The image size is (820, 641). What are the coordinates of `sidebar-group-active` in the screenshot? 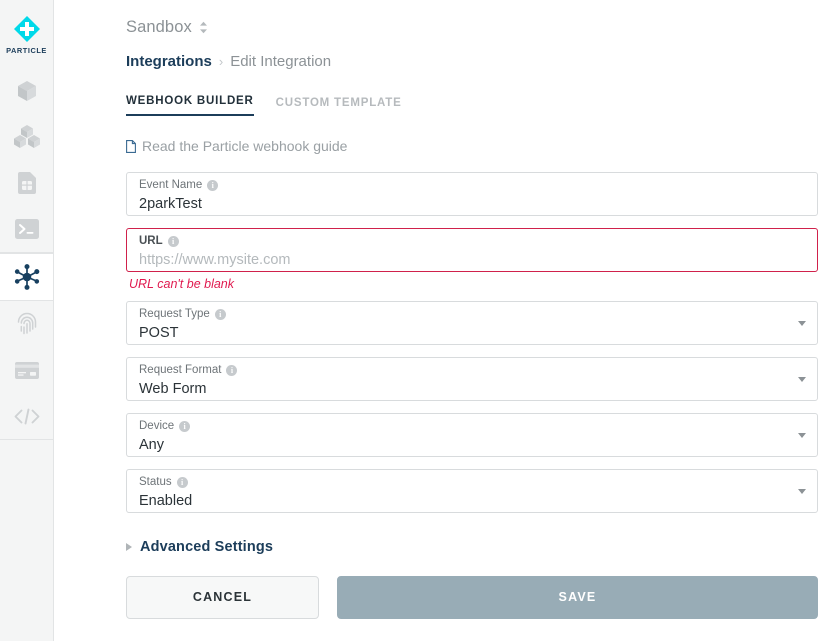 It's located at (26, 277).